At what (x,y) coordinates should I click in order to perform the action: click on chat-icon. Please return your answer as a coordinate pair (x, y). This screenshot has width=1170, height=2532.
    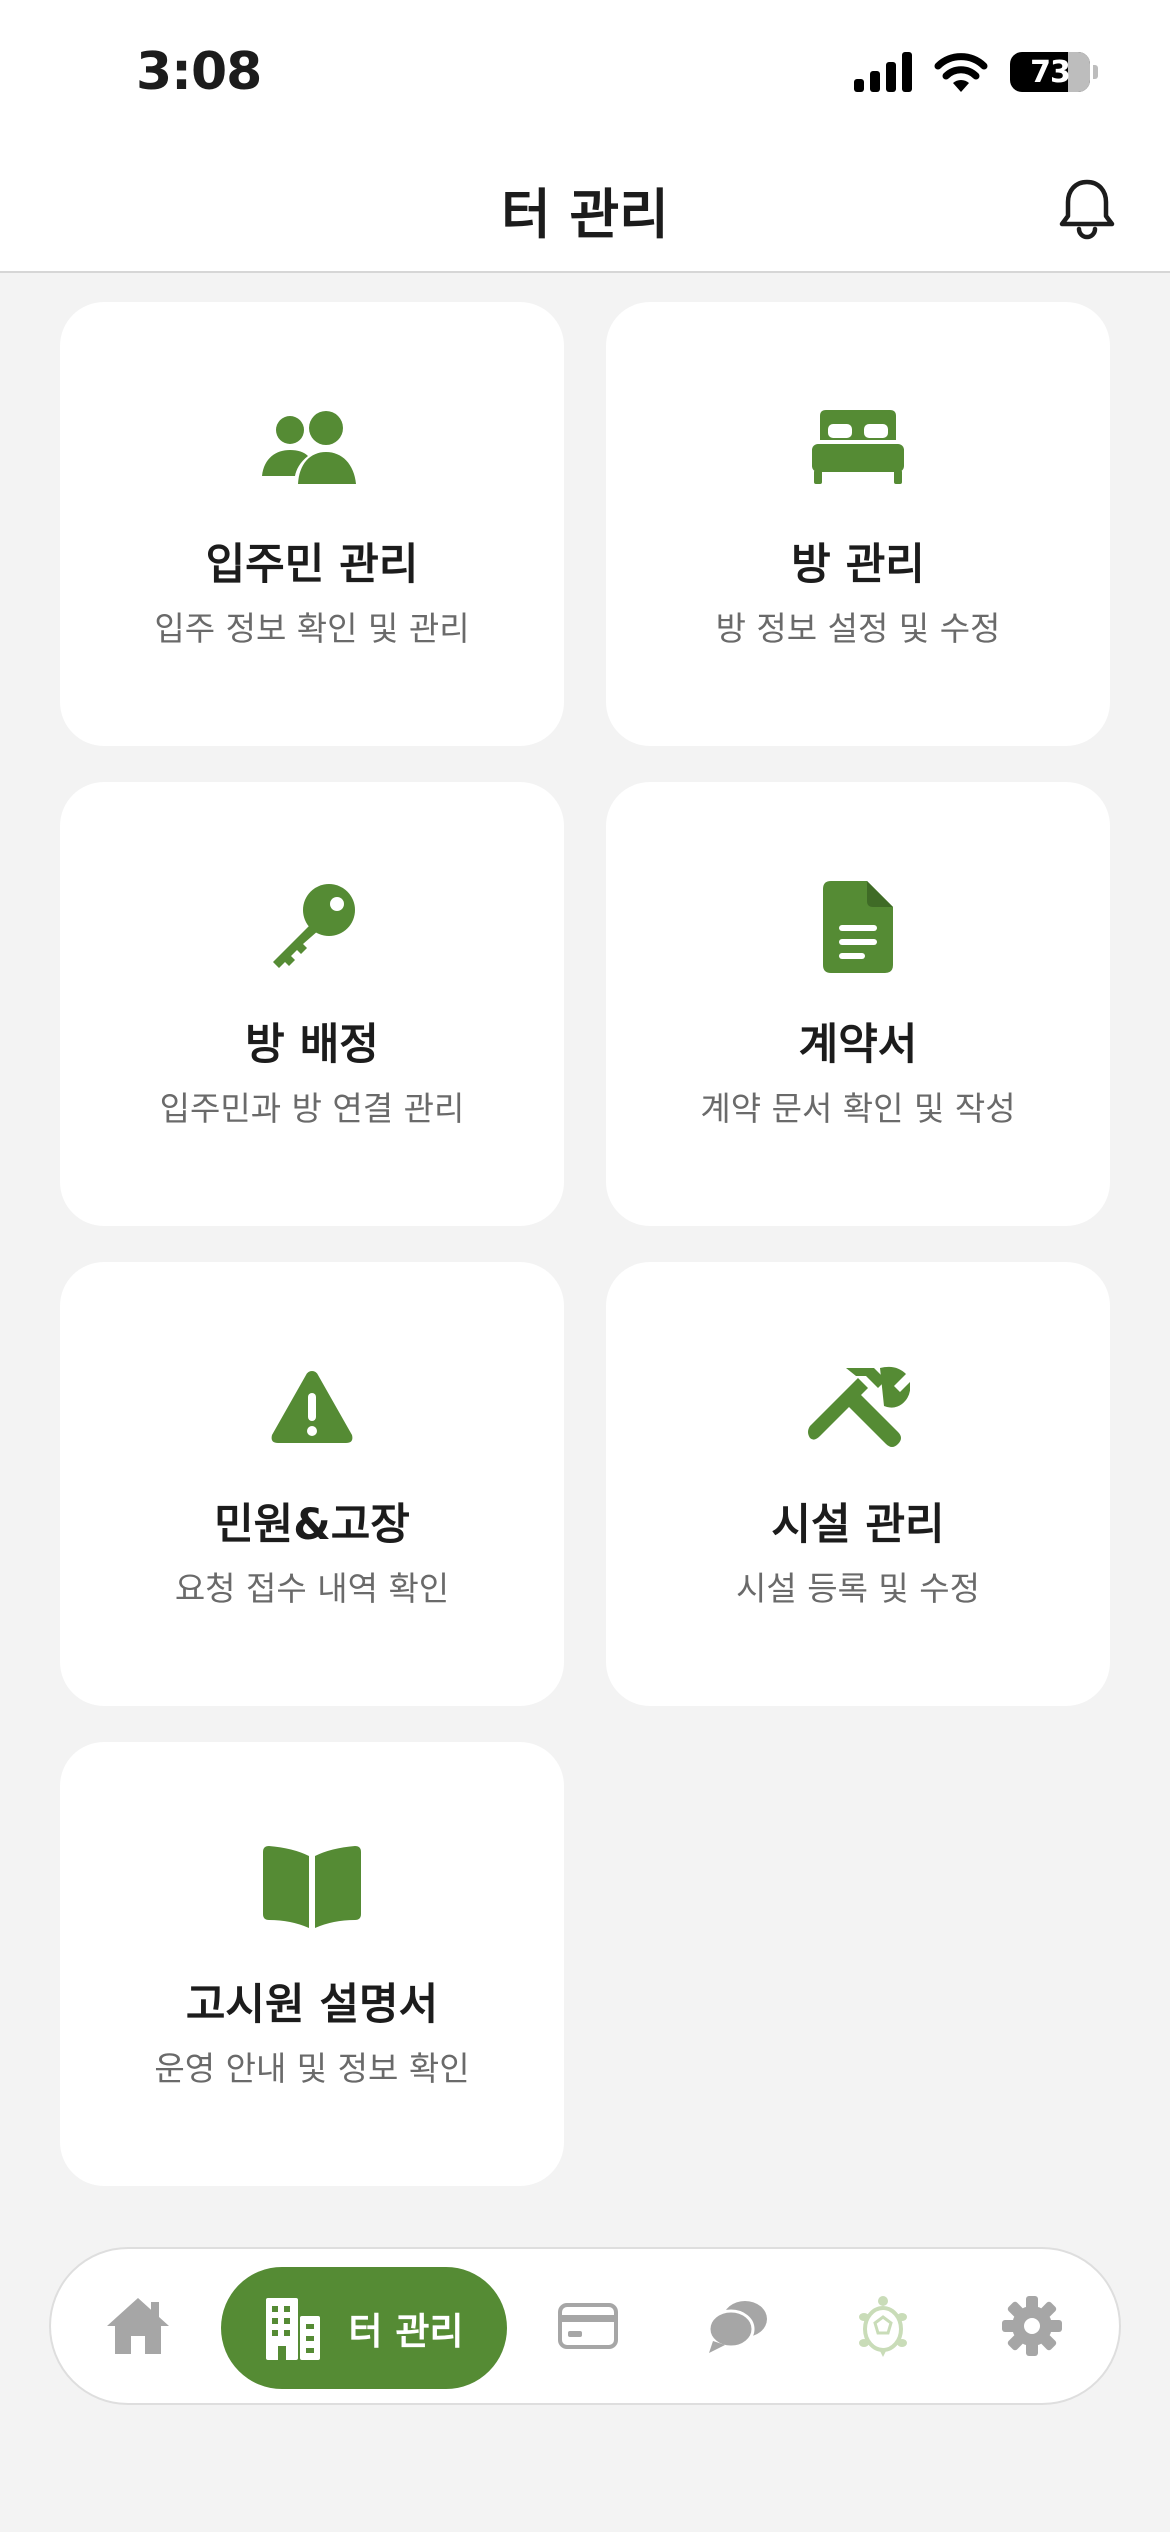
    Looking at the image, I should click on (737, 2327).